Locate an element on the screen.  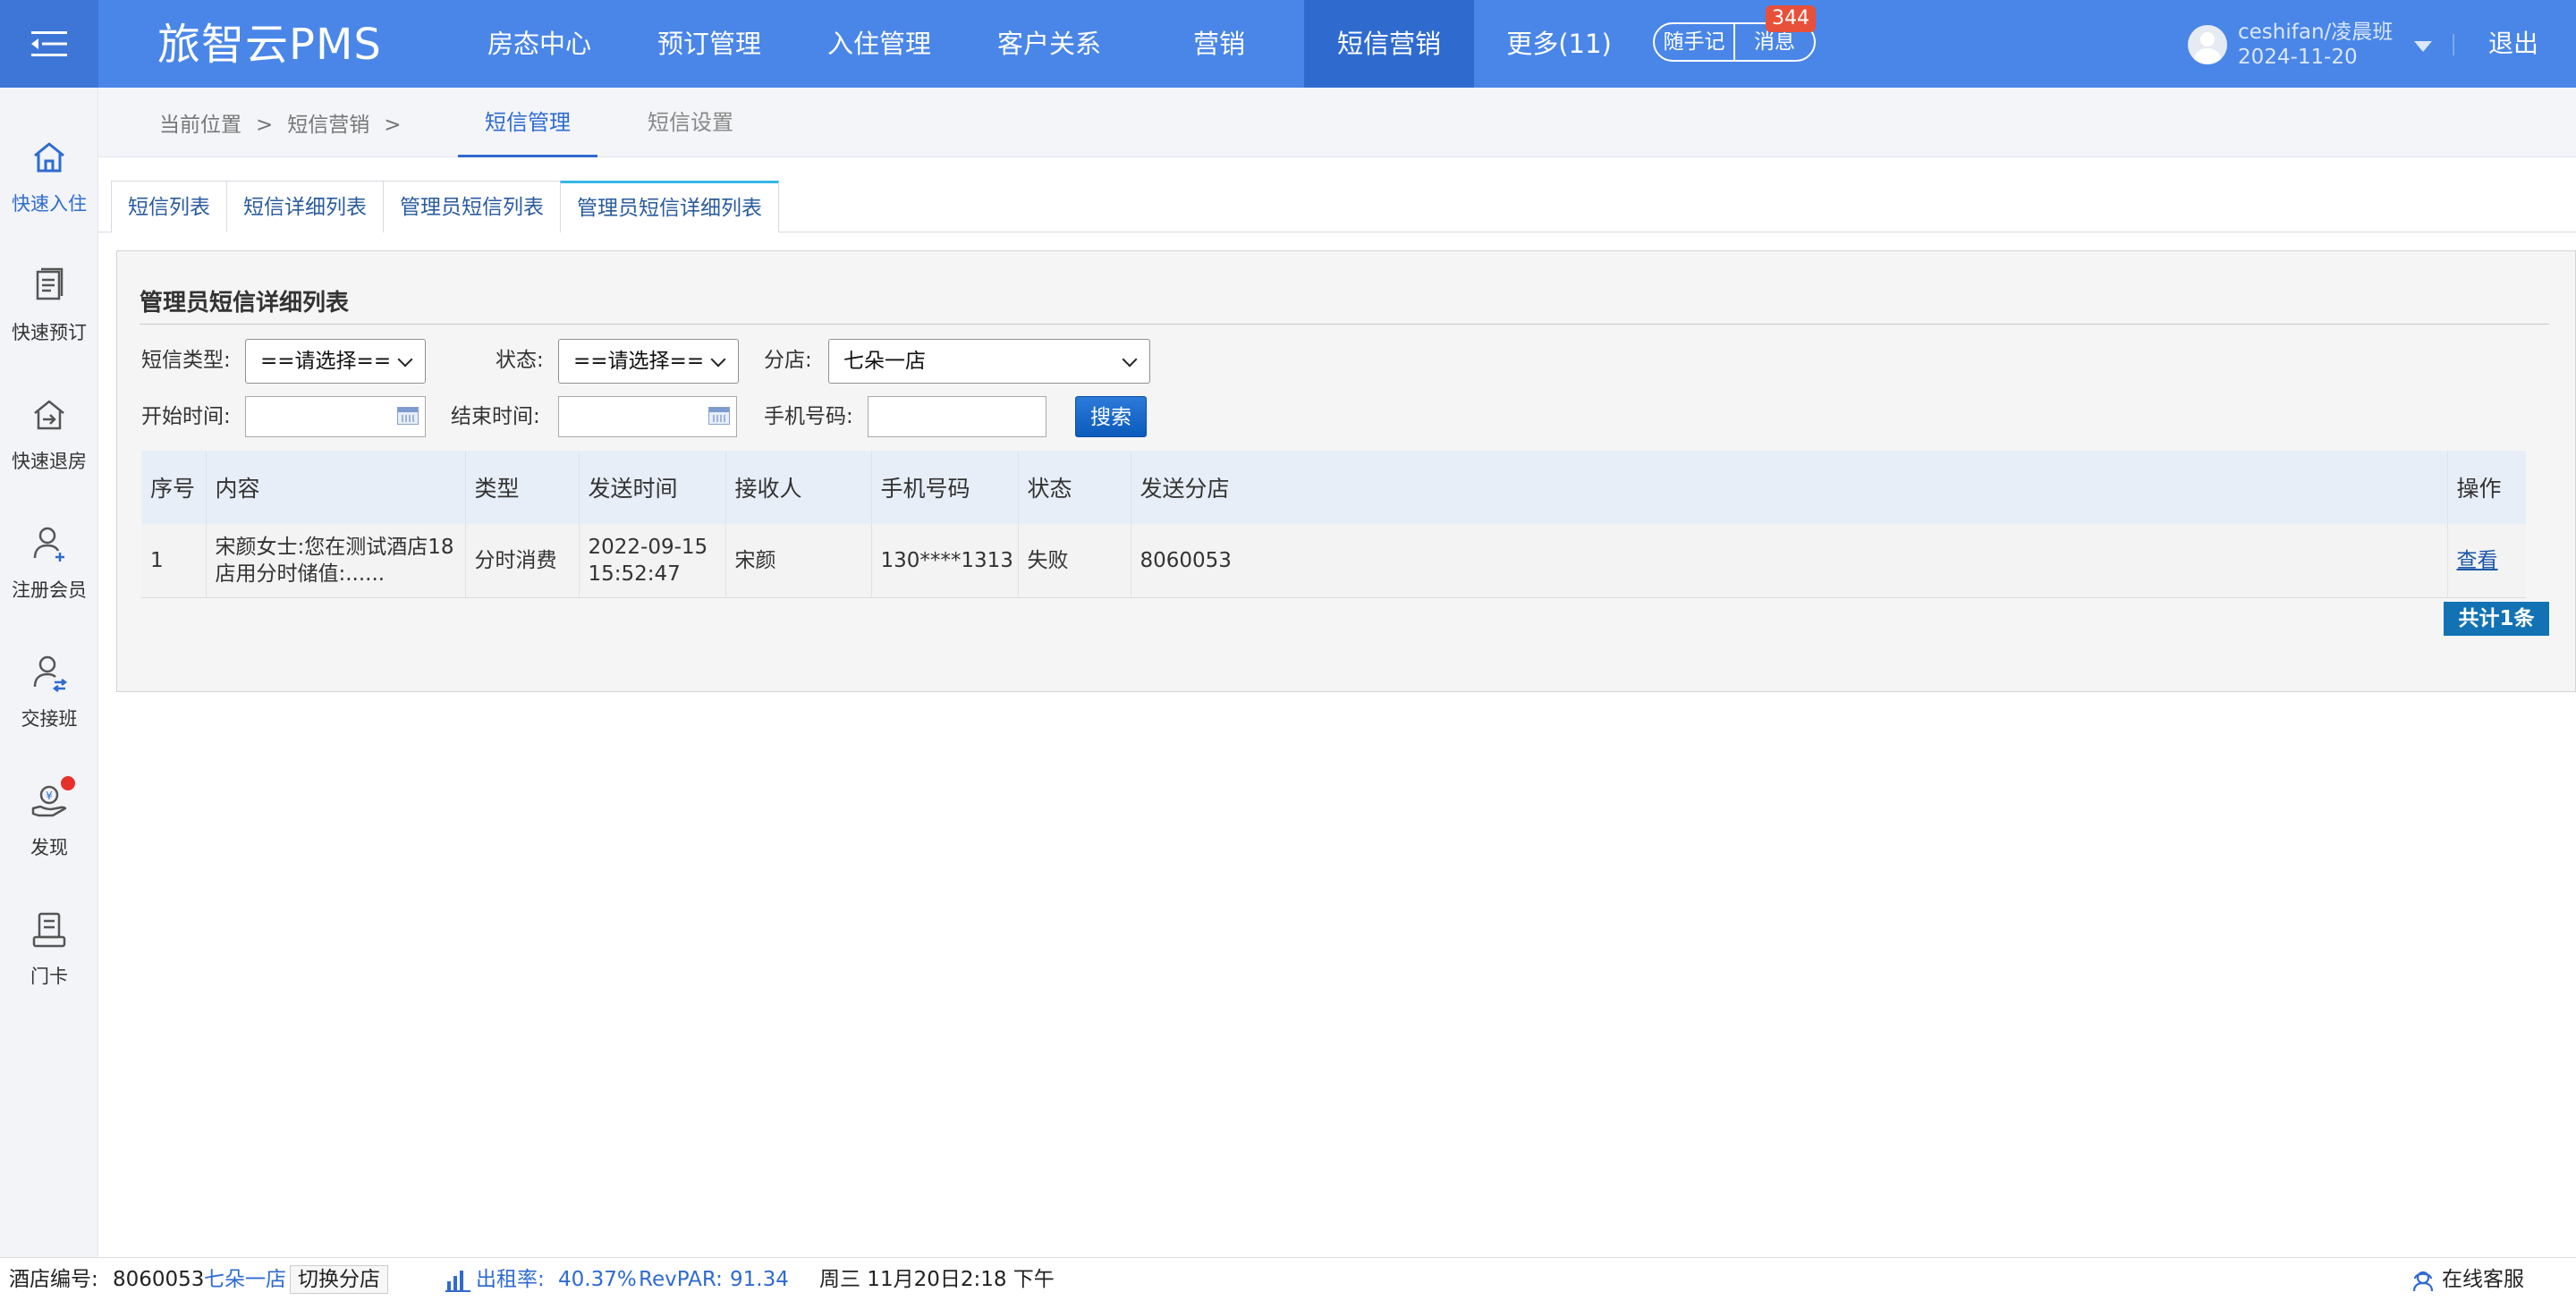
cell-branch: 8060053 is located at coordinates (1789, 561).